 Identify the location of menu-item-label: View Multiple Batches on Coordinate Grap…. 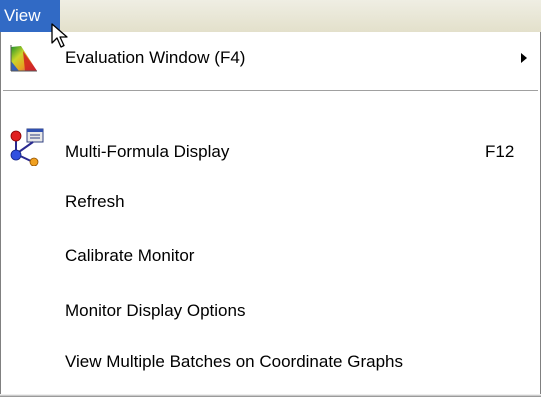
(234, 361).